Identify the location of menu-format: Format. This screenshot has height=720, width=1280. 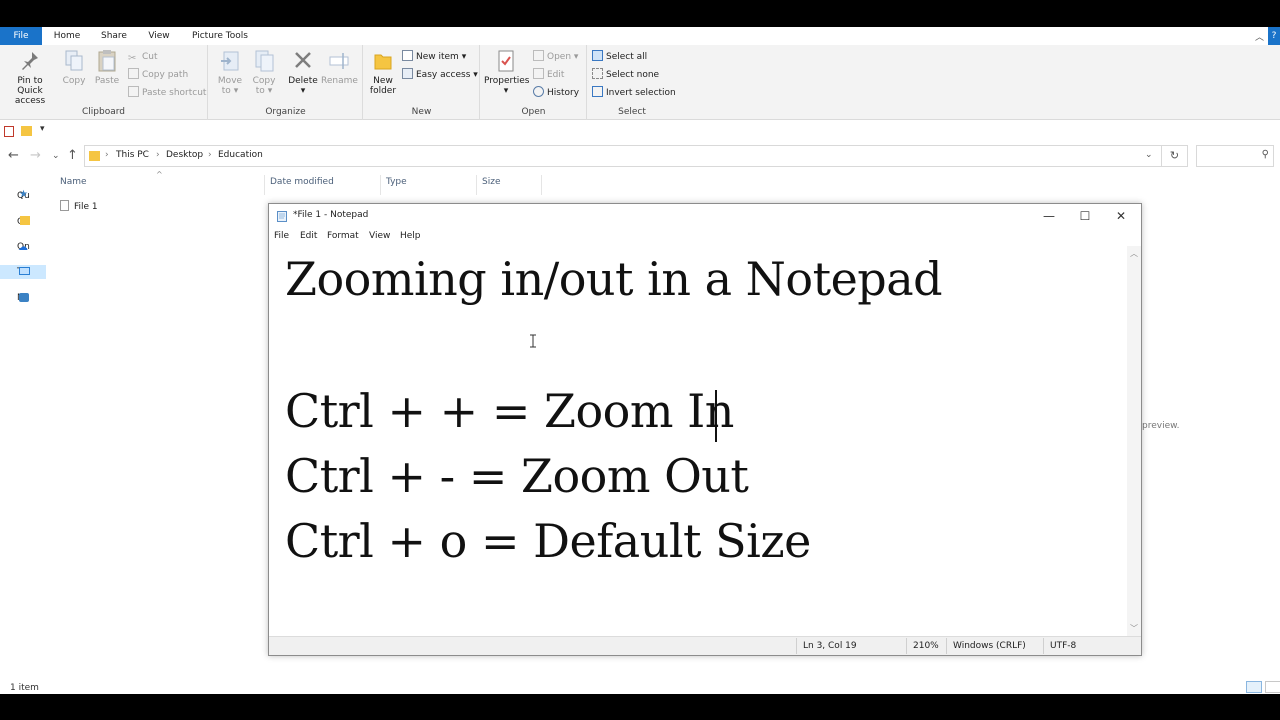
(343, 236).